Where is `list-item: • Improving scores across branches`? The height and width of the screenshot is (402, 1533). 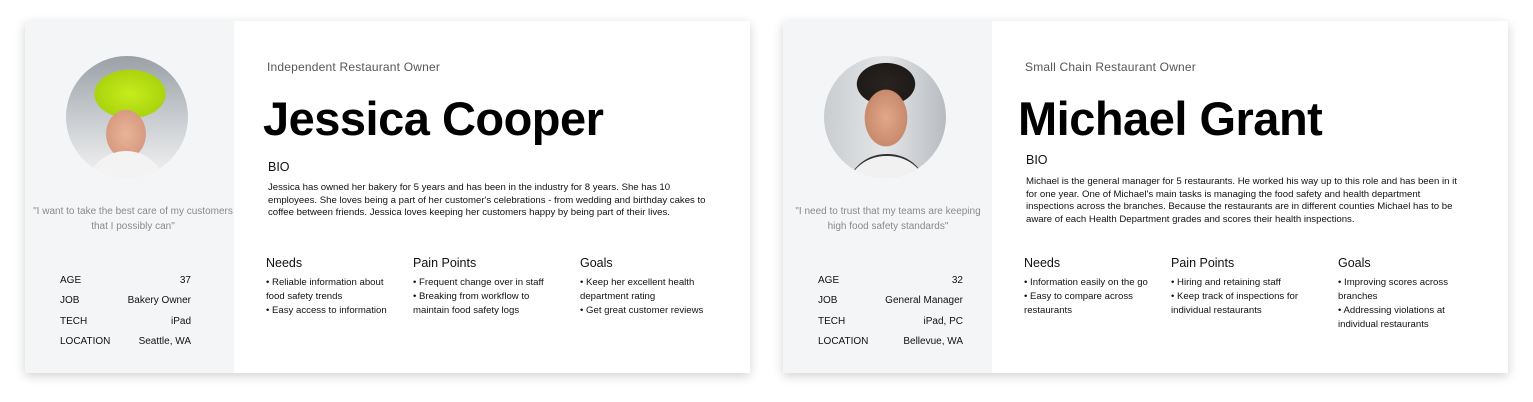
list-item: • Improving scores across branches is located at coordinates (1393, 289).